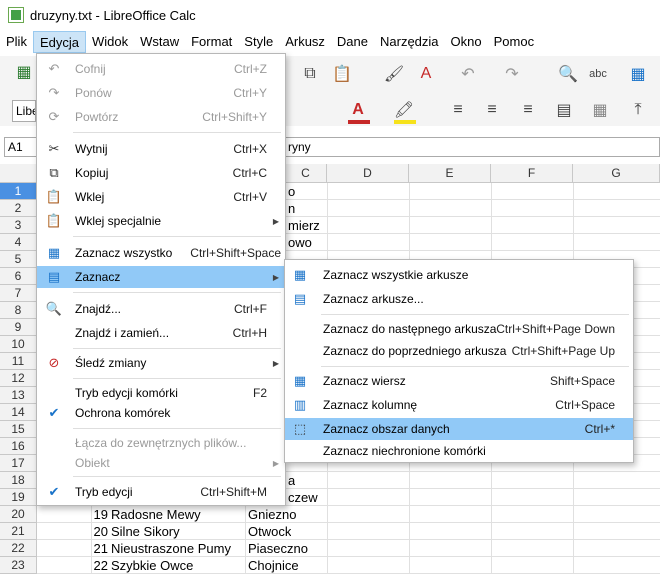 This screenshot has height=574, width=660. Describe the element at coordinates (528, 110) in the screenshot. I see `align-right-icon: ≡` at that location.